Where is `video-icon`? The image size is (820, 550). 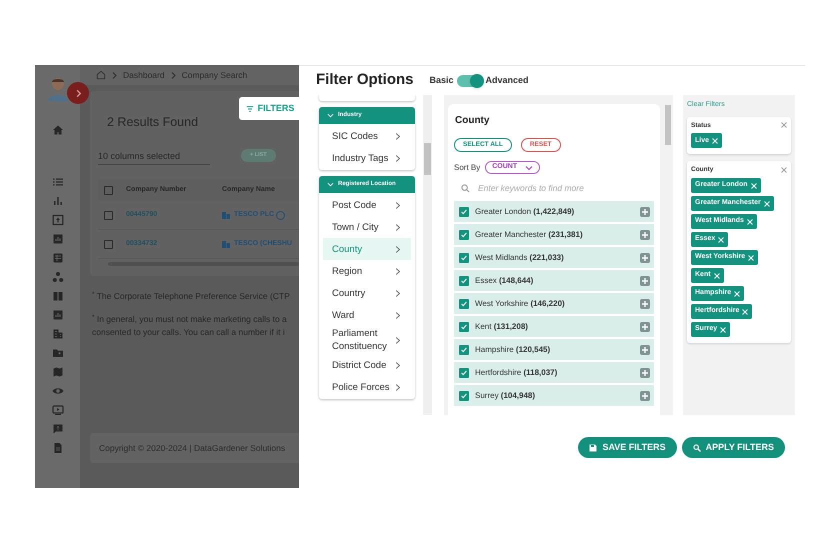
video-icon is located at coordinates (58, 410).